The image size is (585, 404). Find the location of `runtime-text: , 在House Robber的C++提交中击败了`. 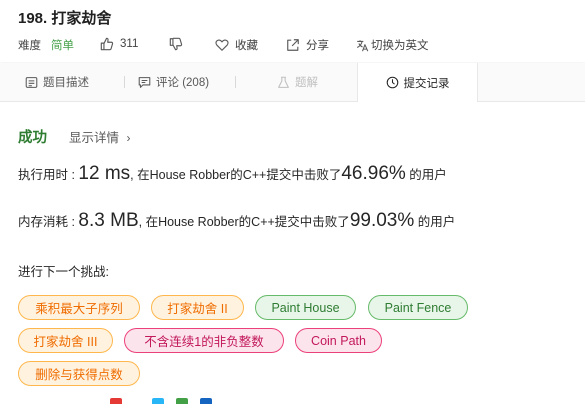

runtime-text: , 在House Robber的C++提交中击败了 is located at coordinates (236, 175).